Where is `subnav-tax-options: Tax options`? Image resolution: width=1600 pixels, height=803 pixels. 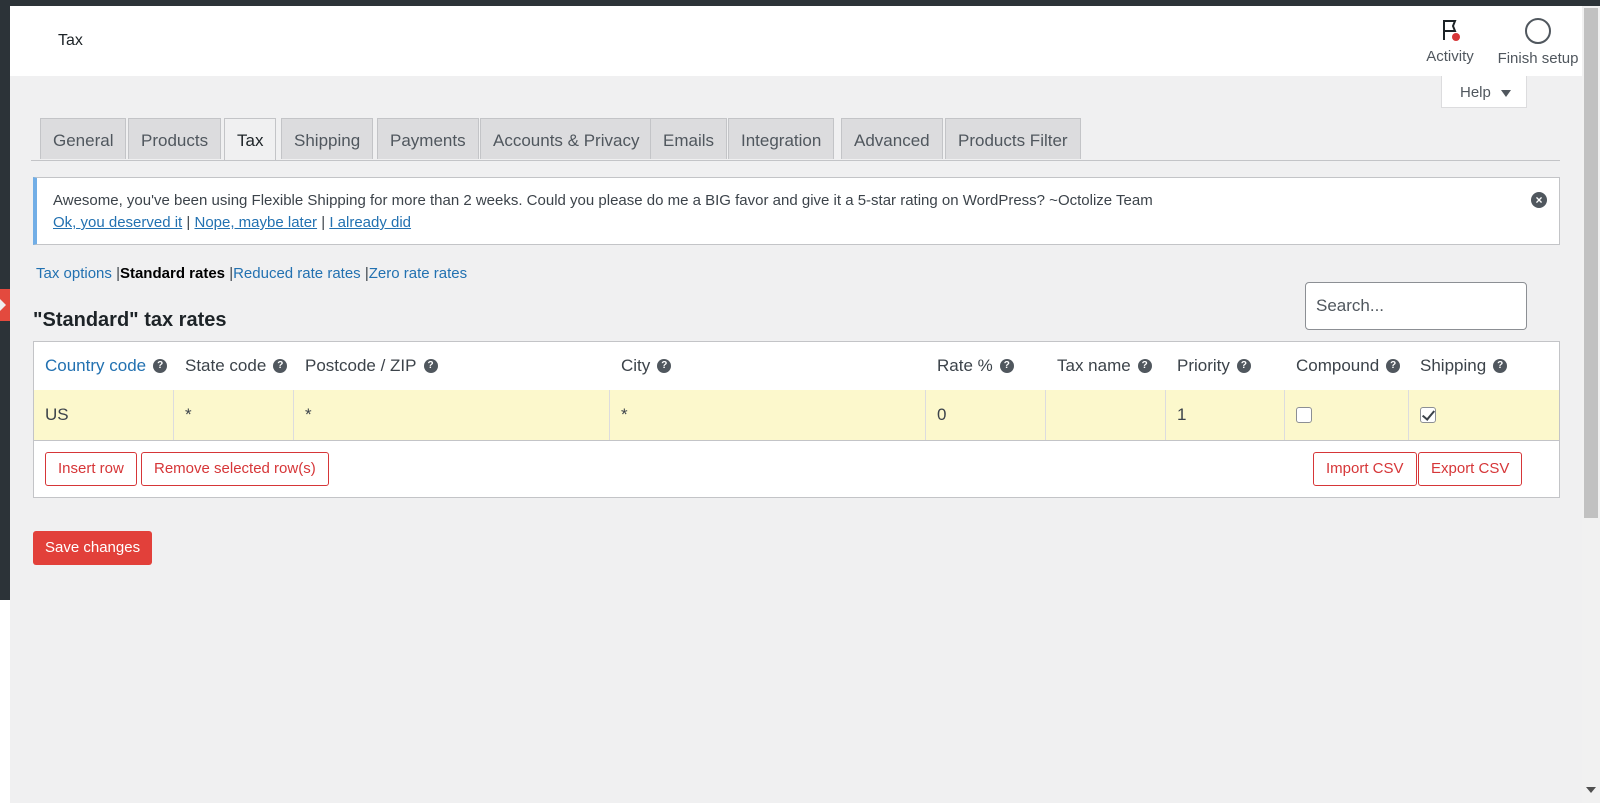
subnav-tax-options: Tax options is located at coordinates (74, 273).